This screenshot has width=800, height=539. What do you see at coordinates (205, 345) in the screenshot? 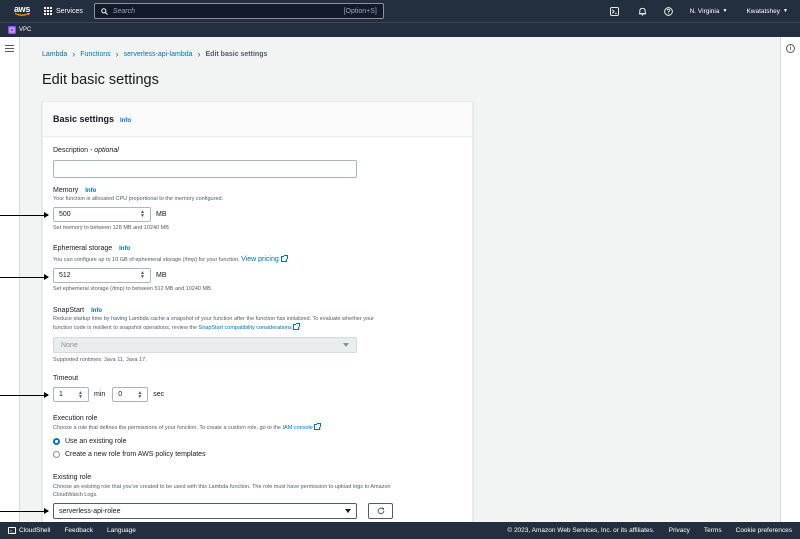
I see `snapstart-select: None` at bounding box center [205, 345].